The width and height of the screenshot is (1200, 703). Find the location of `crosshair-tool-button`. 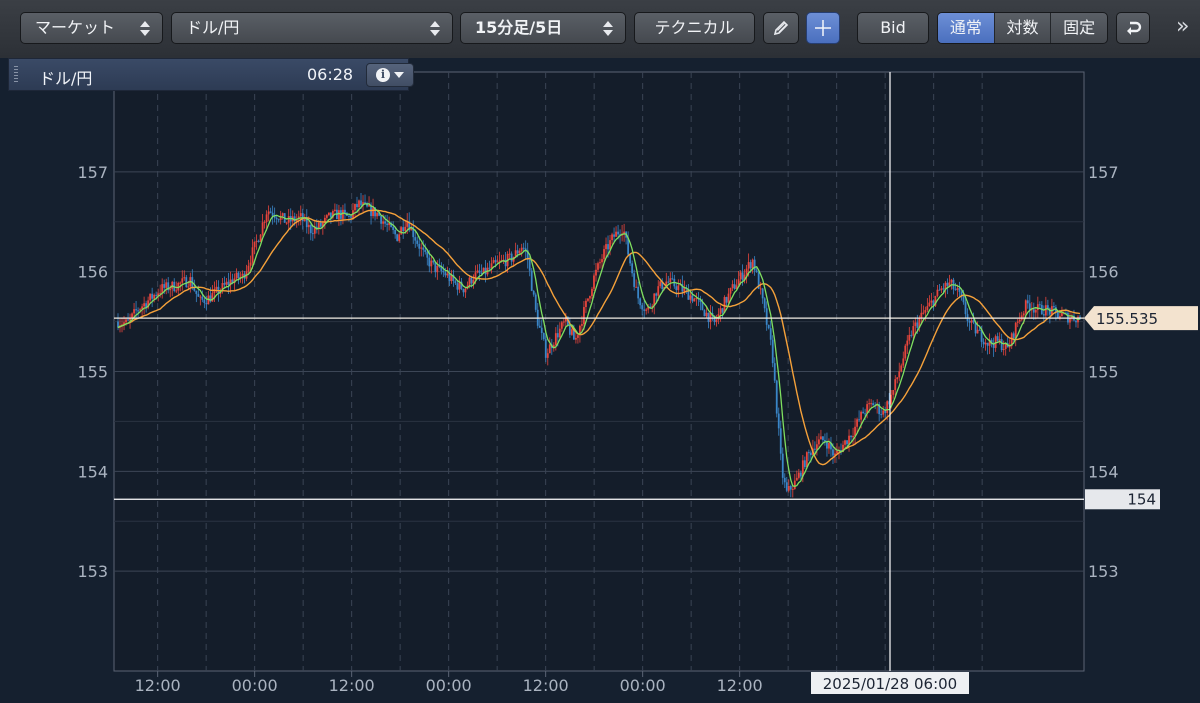

crosshair-tool-button is located at coordinates (823, 28).